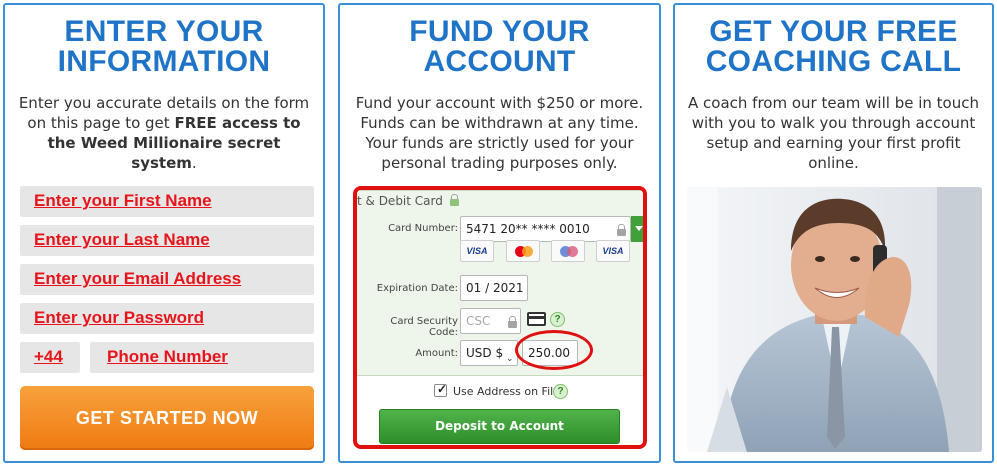 The image size is (997, 467). Describe the element at coordinates (833, 31) in the screenshot. I see `coaching-title-line1: GET YOUR FREE` at that location.